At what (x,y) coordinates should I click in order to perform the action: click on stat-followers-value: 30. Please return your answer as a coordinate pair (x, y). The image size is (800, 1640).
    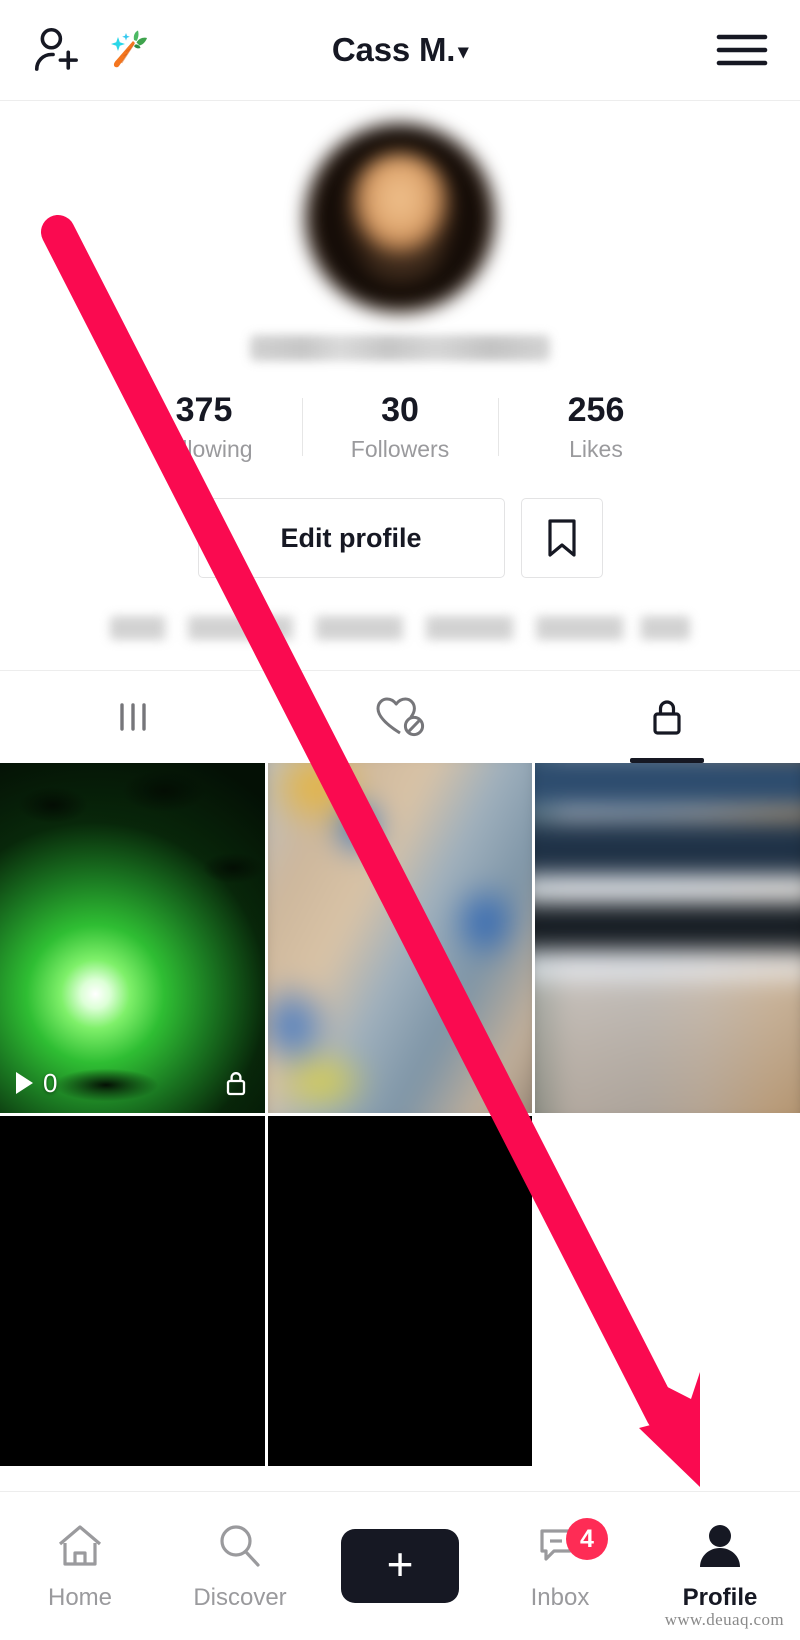
    Looking at the image, I should click on (400, 410).